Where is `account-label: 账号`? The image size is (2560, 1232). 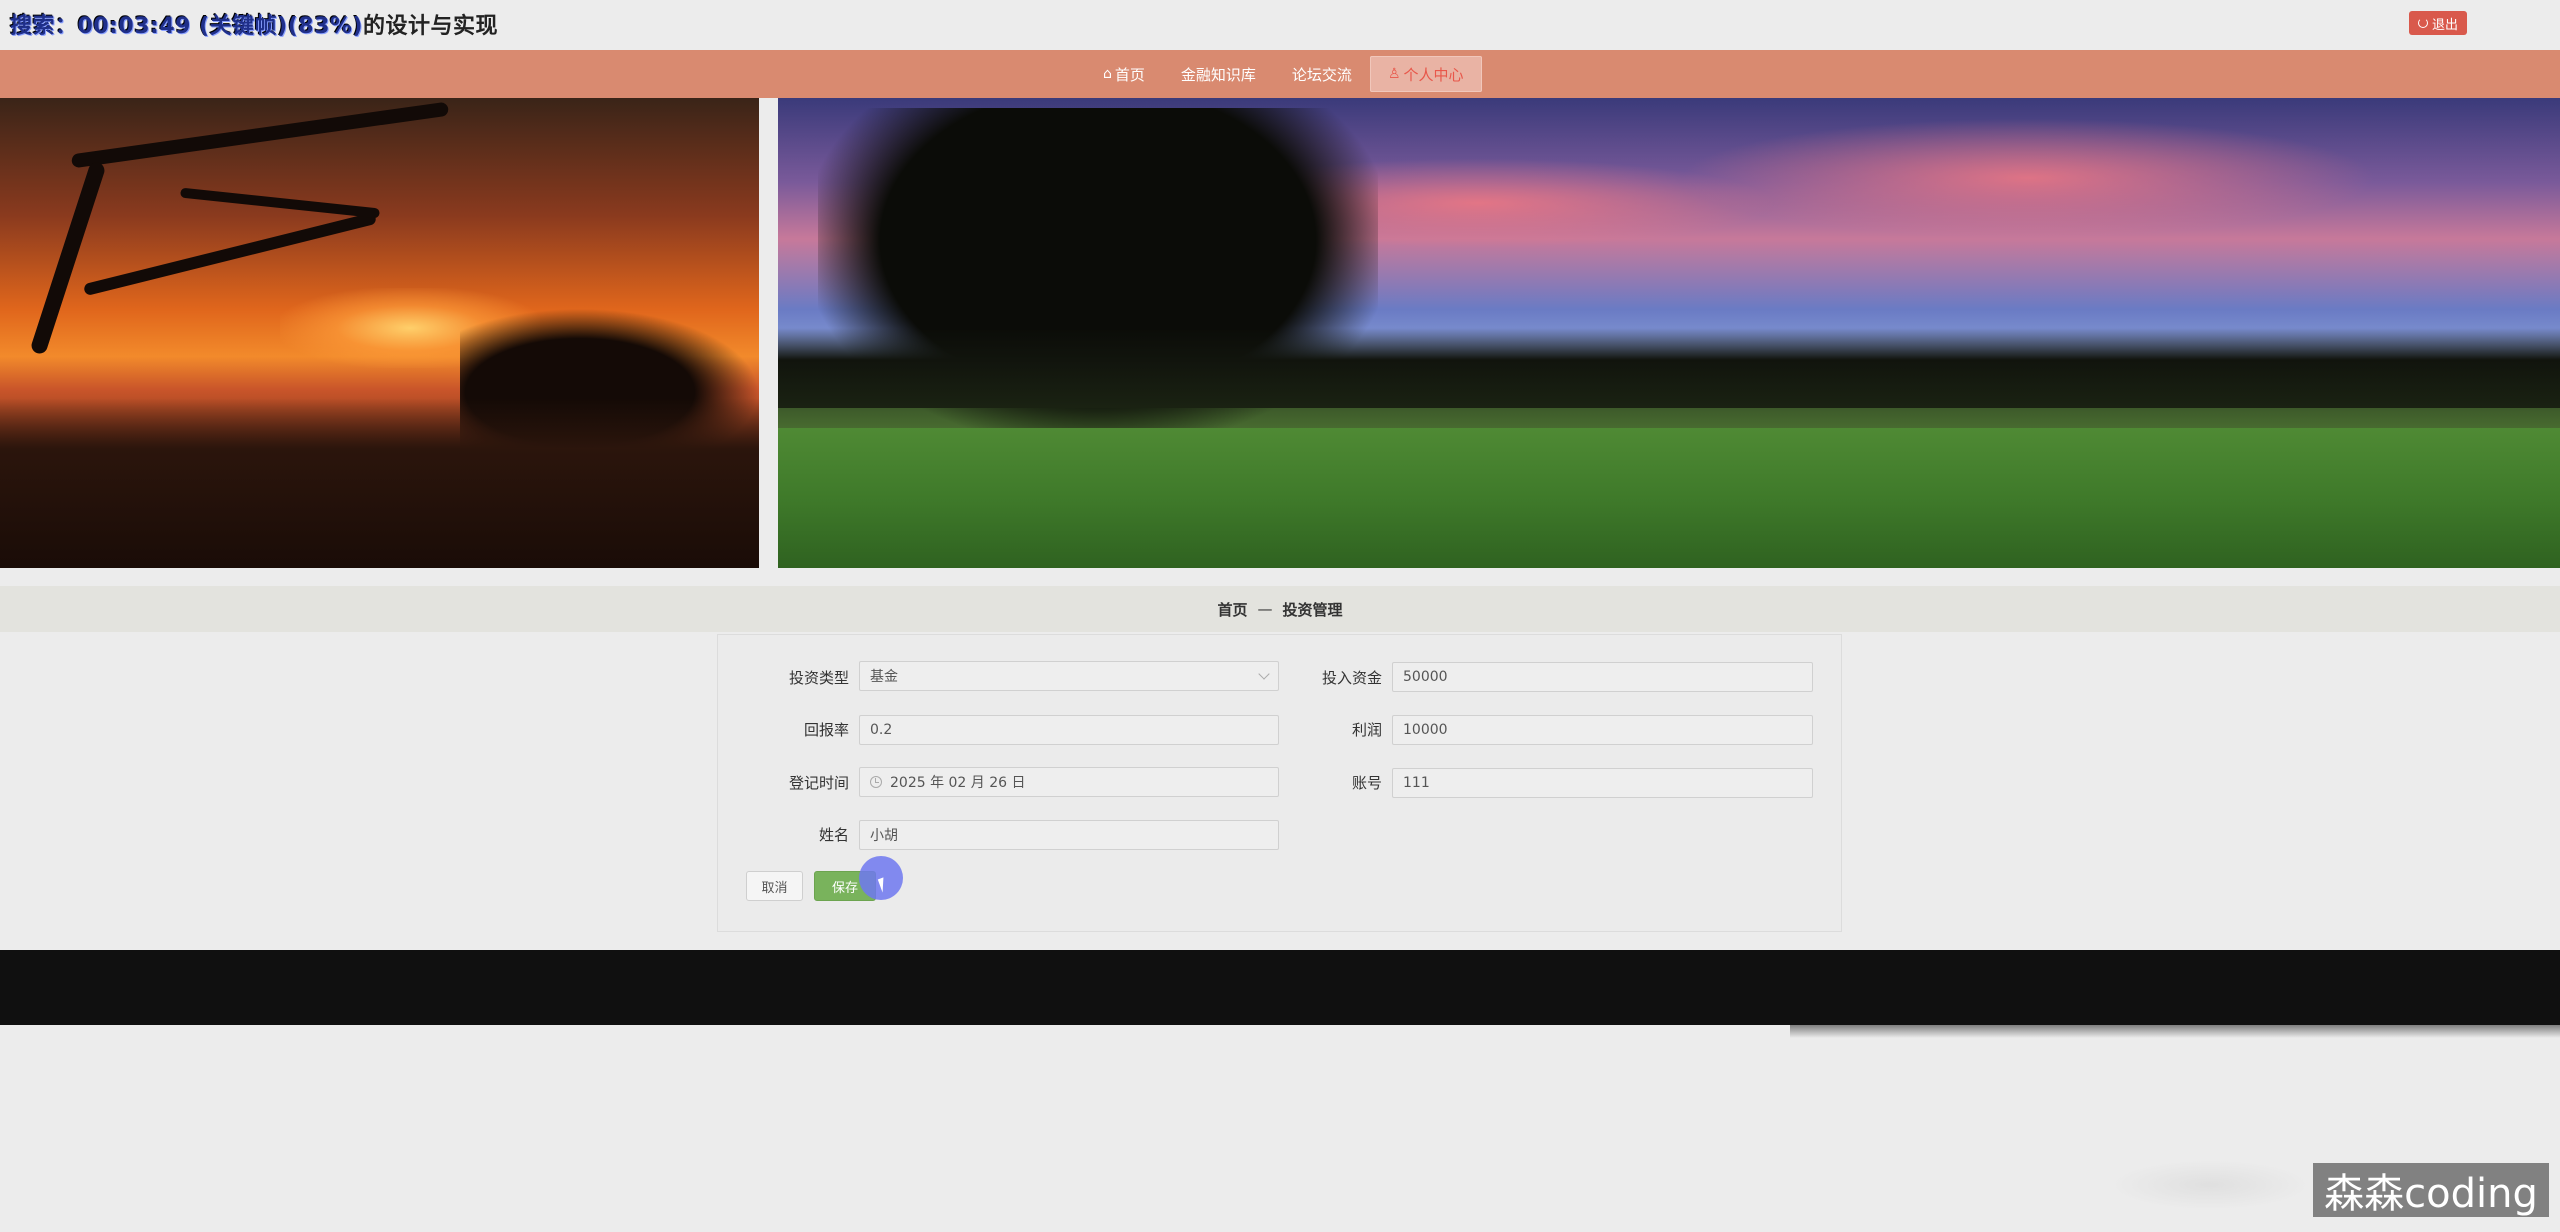
account-label: 账号 is located at coordinates (1366, 783).